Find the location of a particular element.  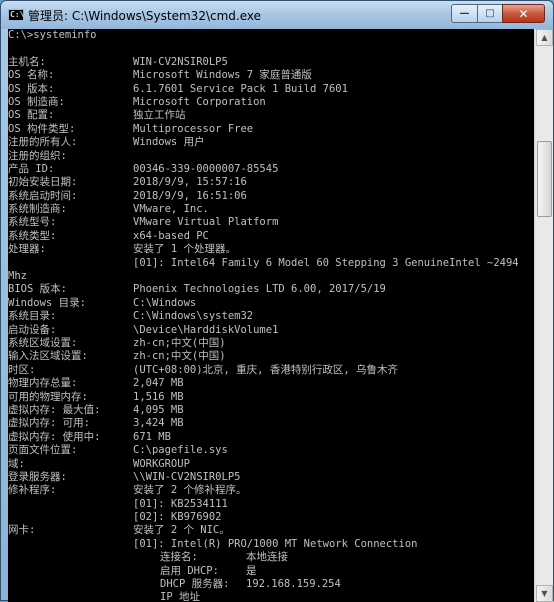

info-value: 安装了 1 个处理器。 is located at coordinates (184, 249).